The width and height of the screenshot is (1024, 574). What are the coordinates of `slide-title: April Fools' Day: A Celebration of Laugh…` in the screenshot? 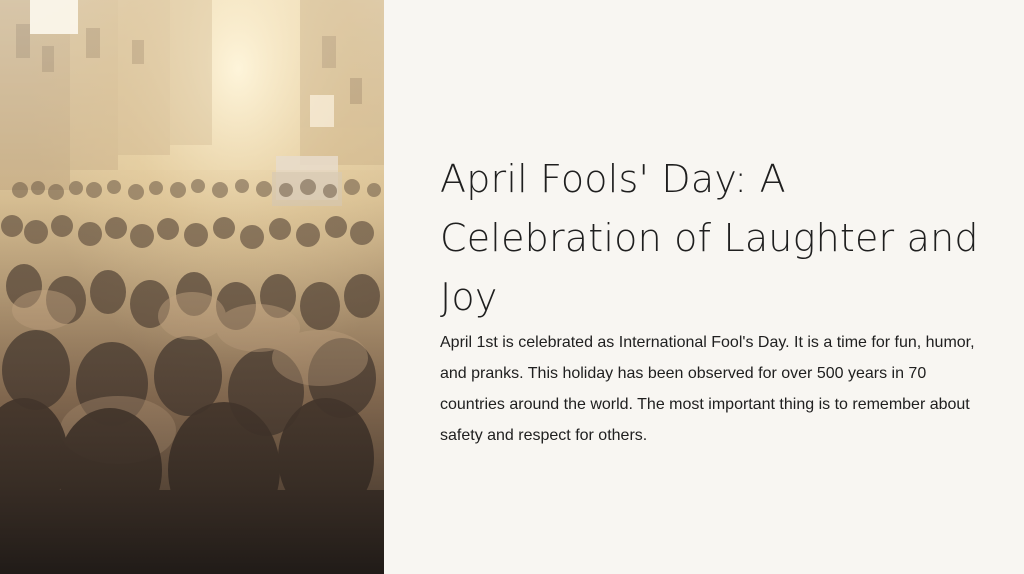 It's located at (709, 238).